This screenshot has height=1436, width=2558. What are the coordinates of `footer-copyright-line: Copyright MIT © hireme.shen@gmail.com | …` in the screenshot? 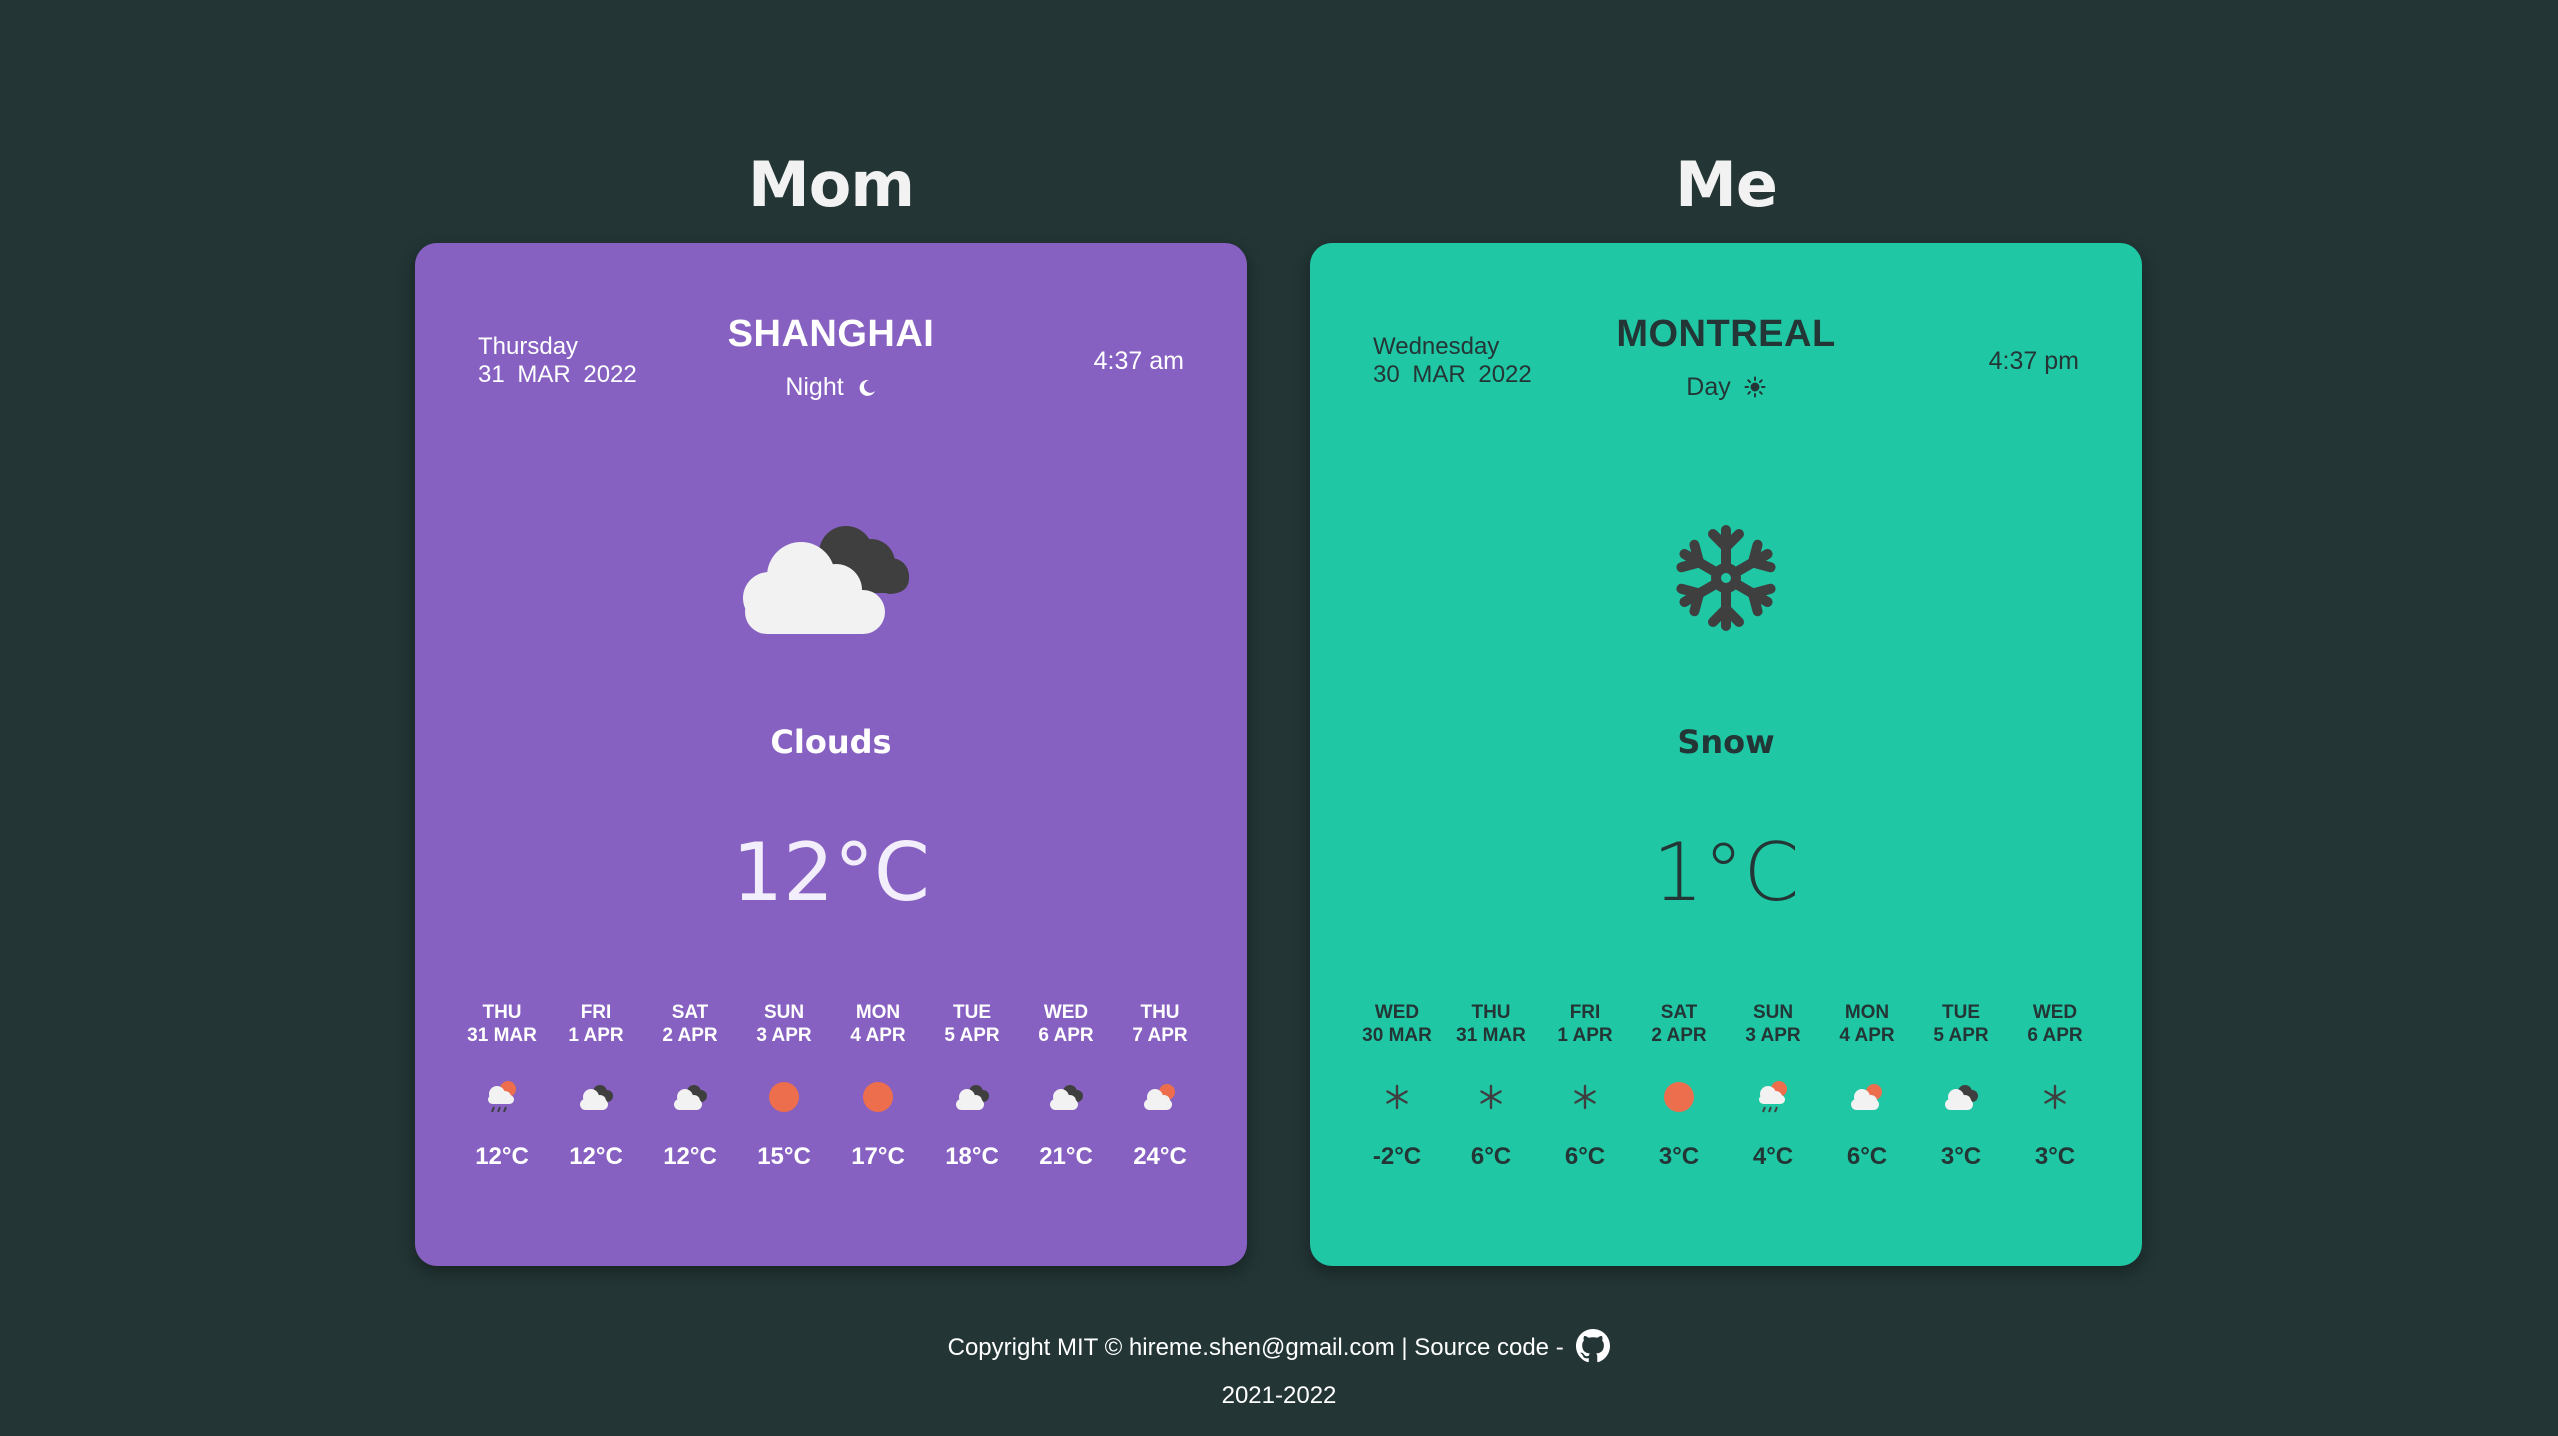 It's located at (1279, 1348).